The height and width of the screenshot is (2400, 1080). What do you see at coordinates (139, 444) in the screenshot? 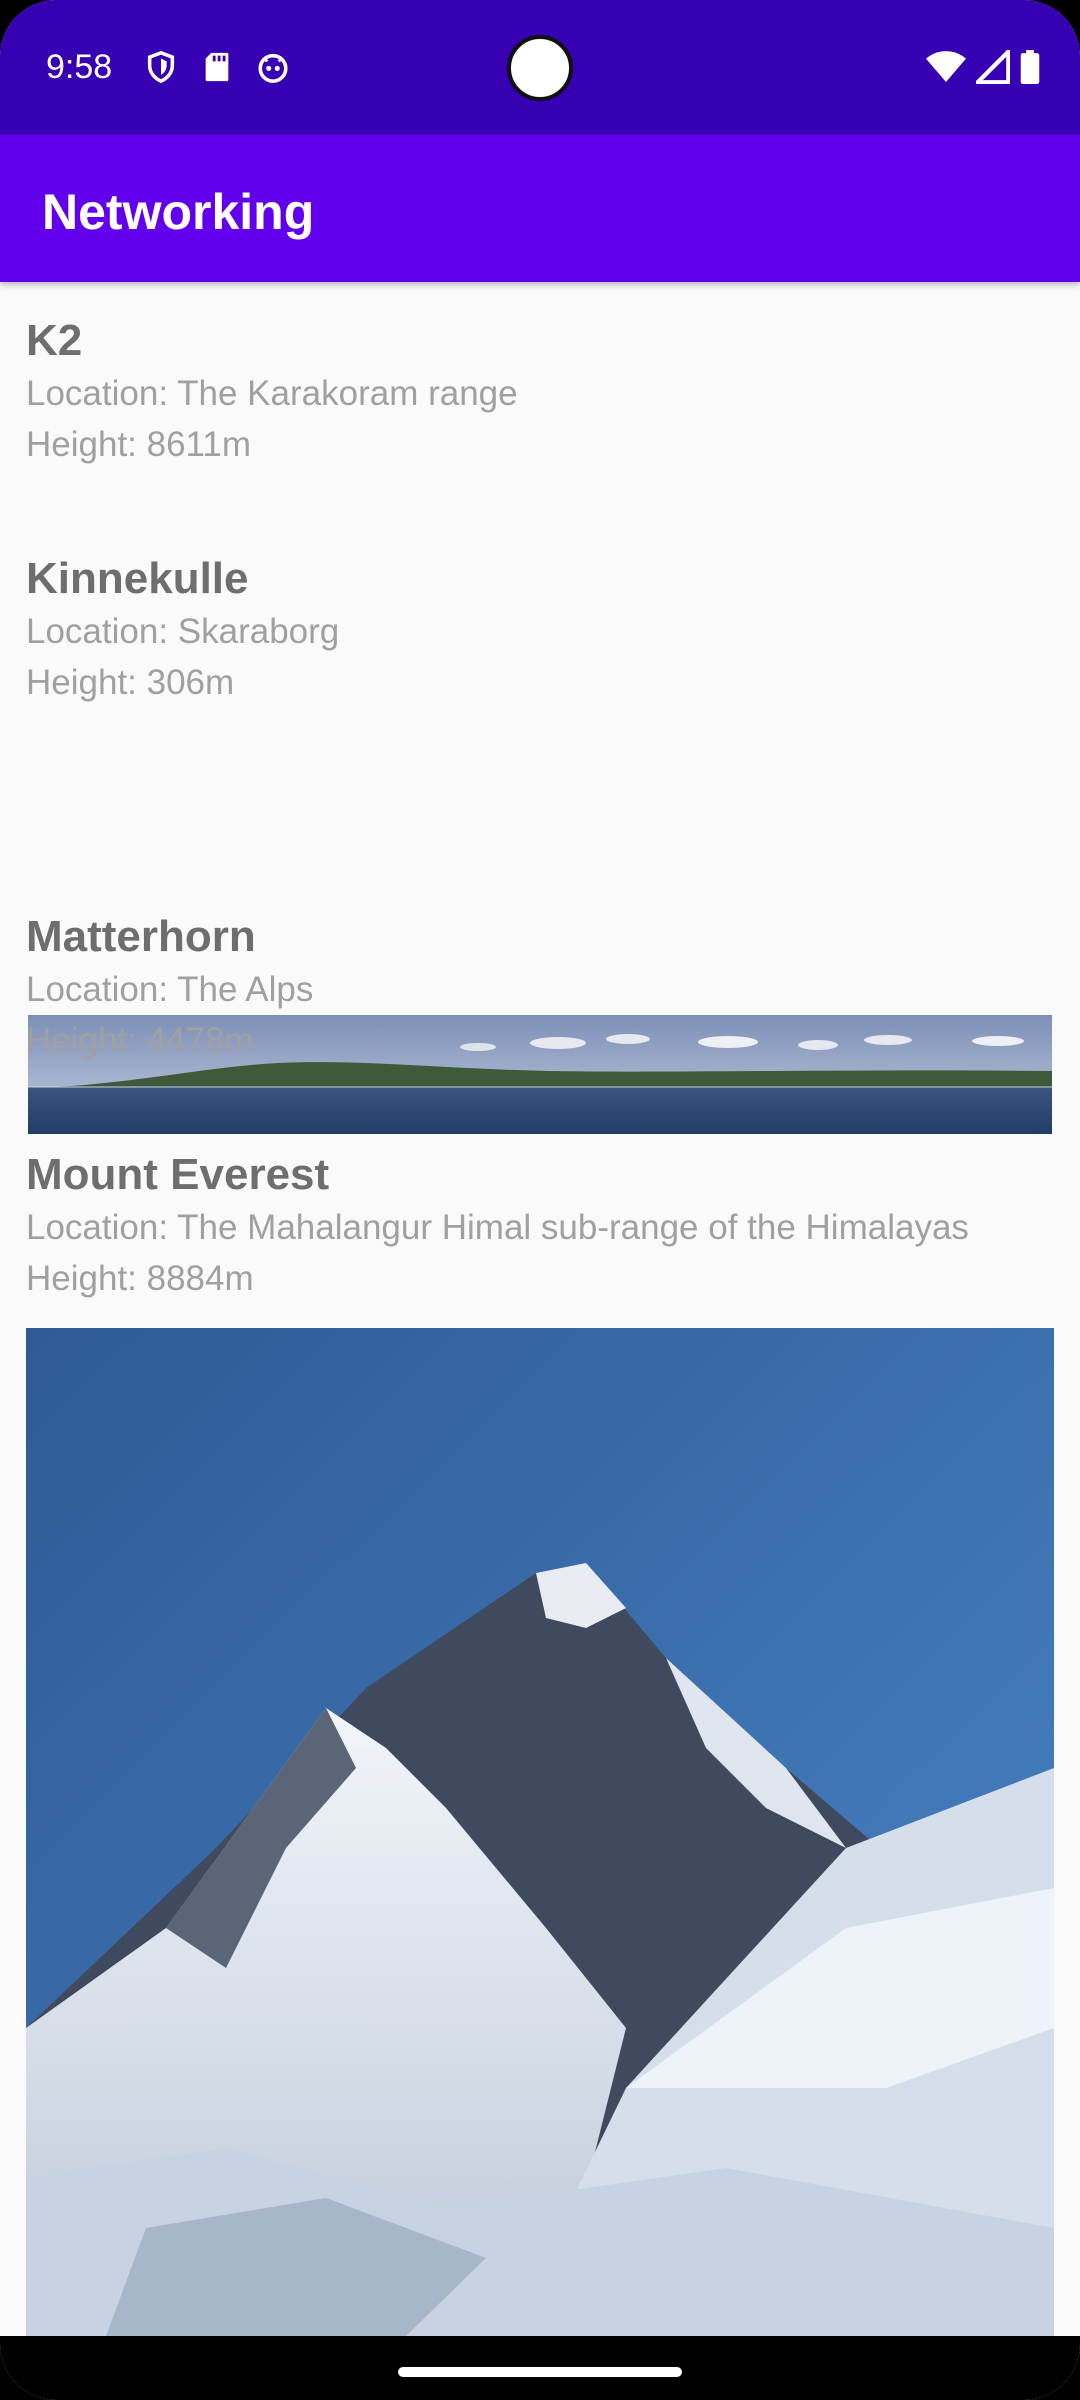
I see `mountain-height: Height: 8611m` at bounding box center [139, 444].